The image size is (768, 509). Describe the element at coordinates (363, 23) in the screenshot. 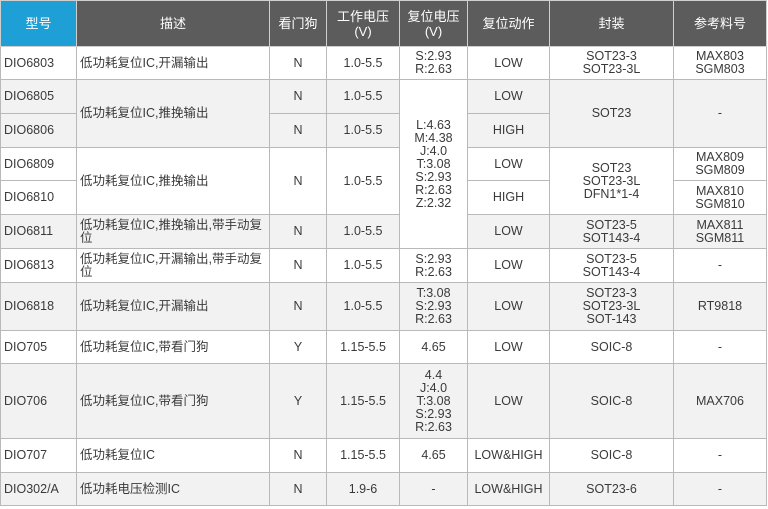

I see `header-operating-voltage: 工作电压 (V)` at that location.